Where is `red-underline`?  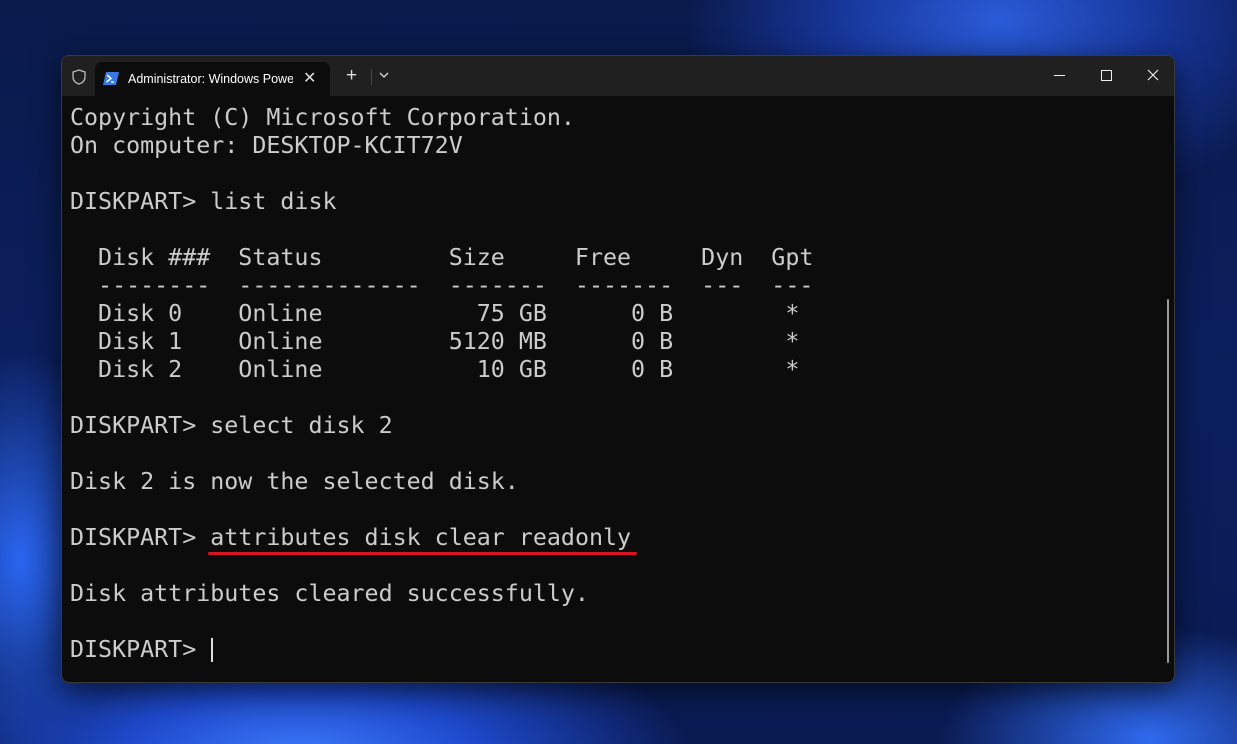 red-underline is located at coordinates (423, 553).